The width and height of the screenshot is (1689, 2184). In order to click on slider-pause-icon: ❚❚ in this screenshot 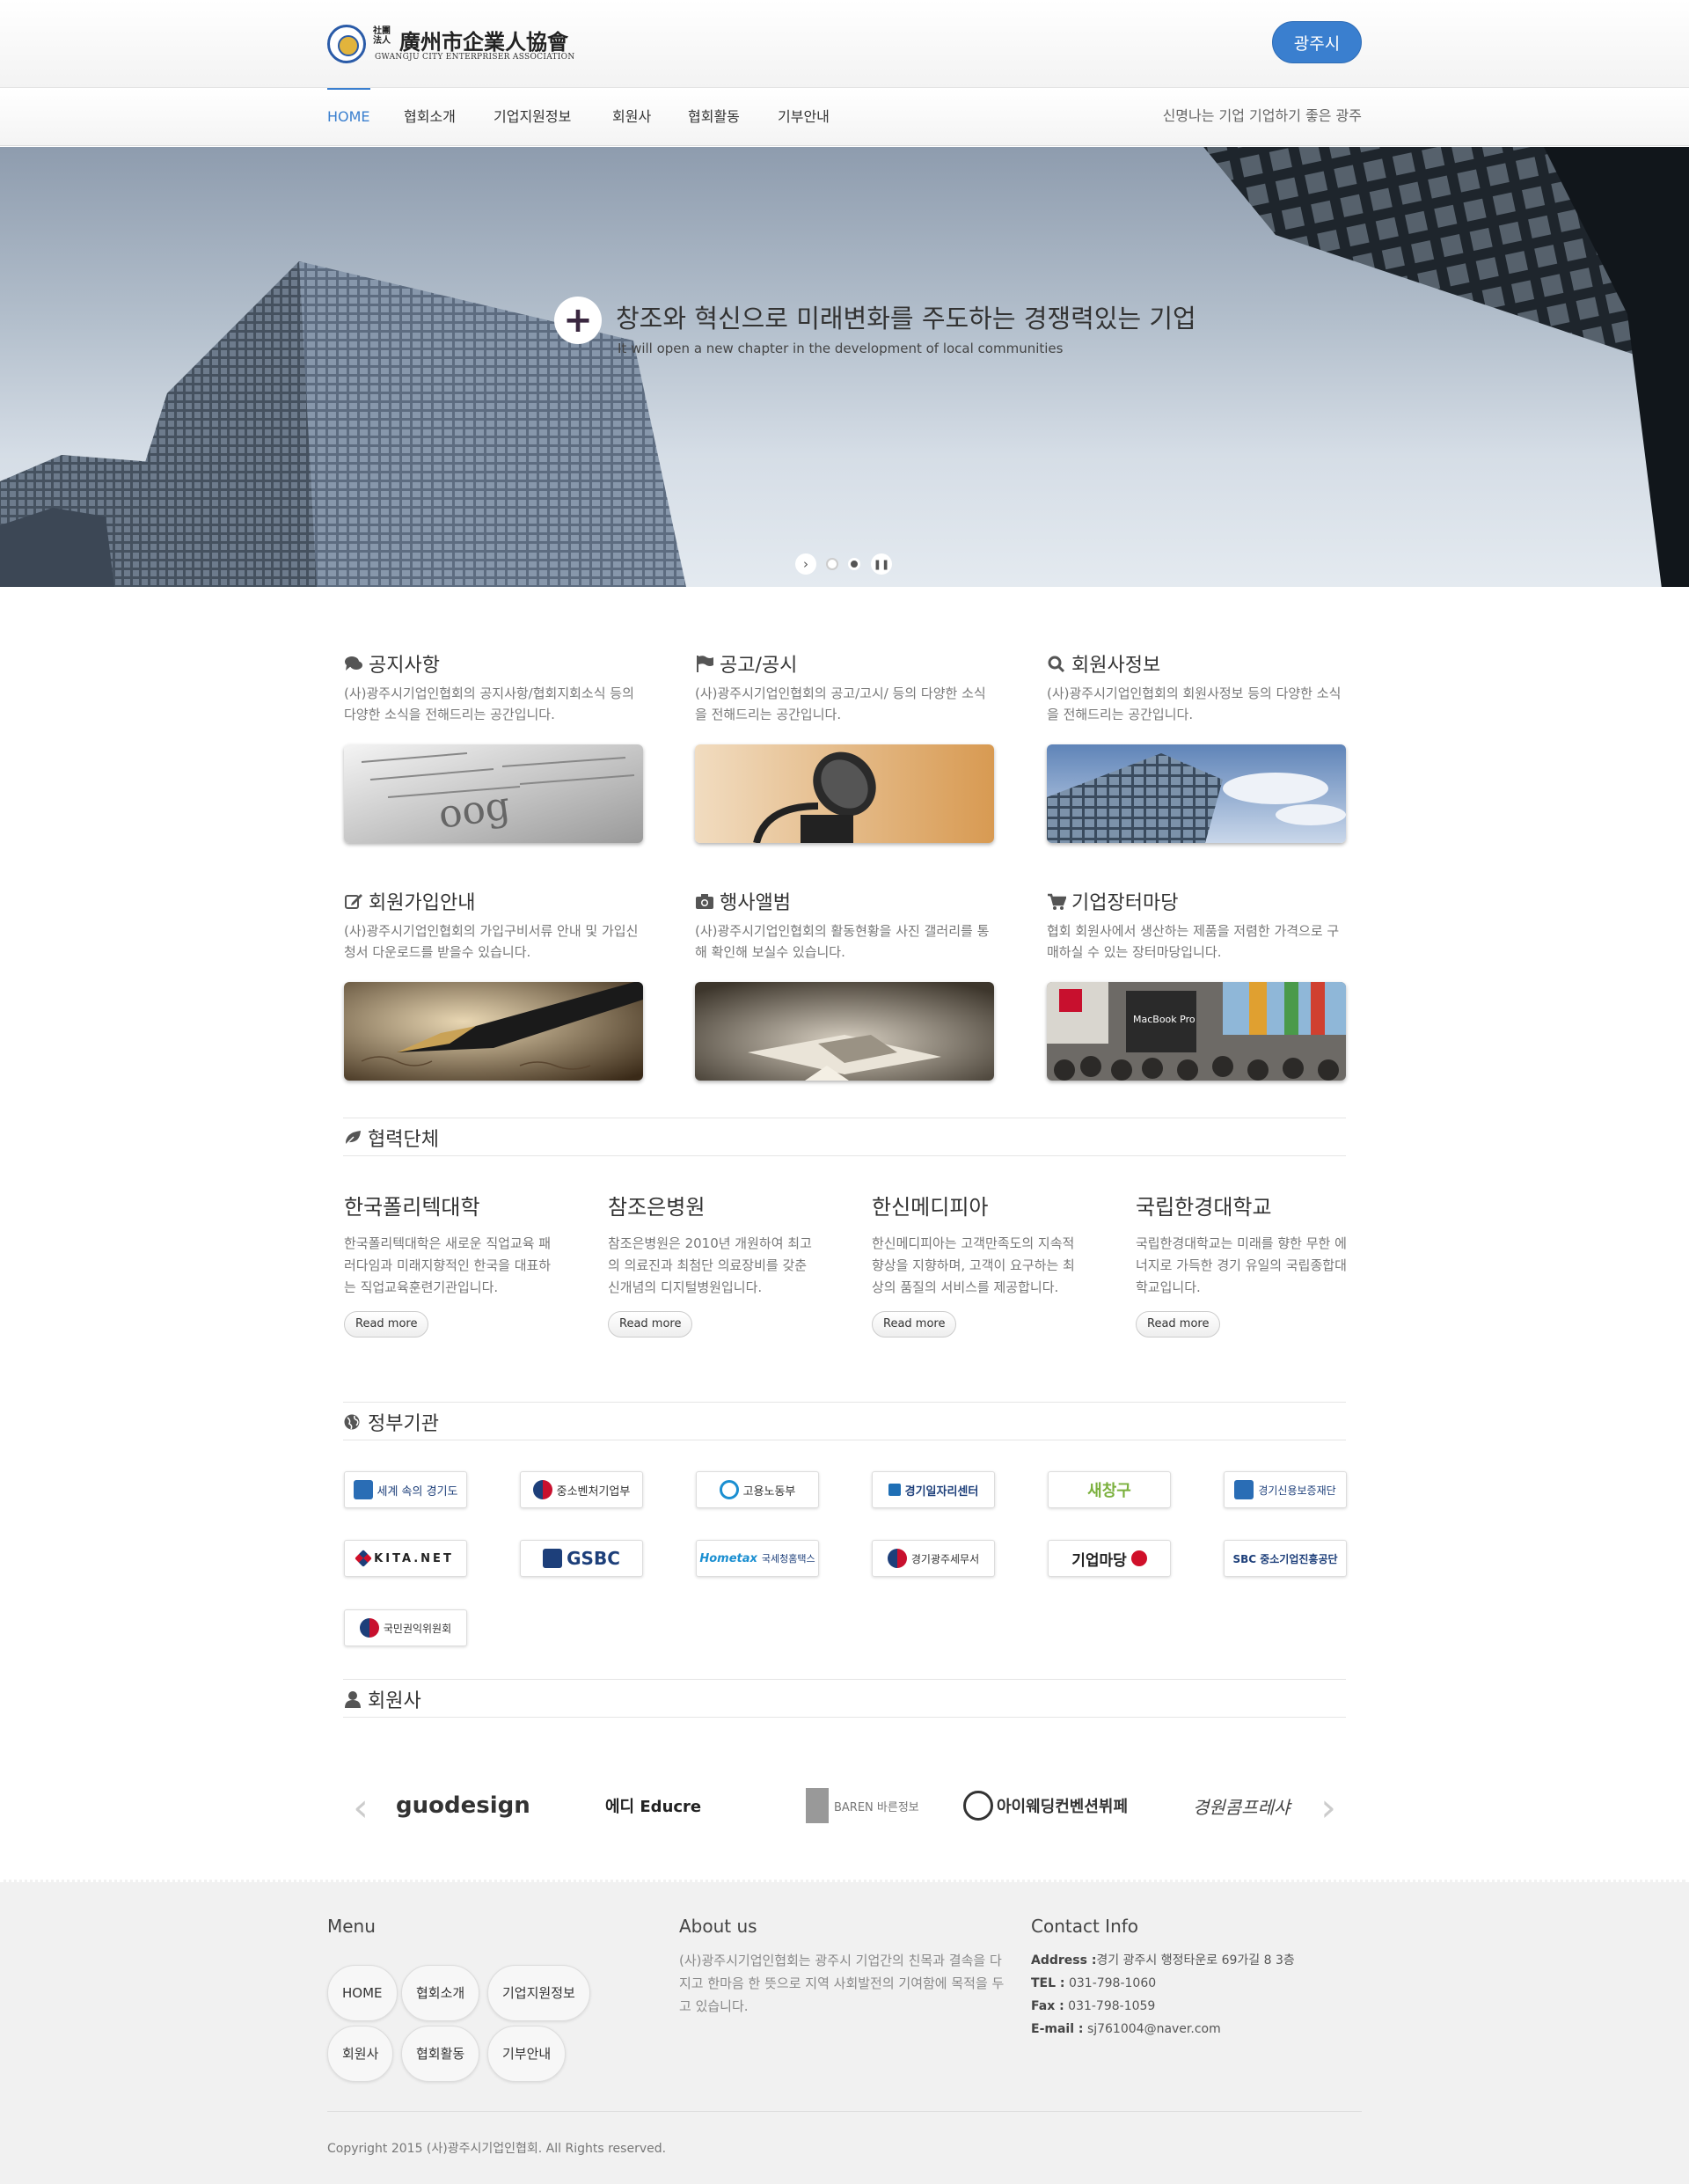, I will do `click(881, 564)`.